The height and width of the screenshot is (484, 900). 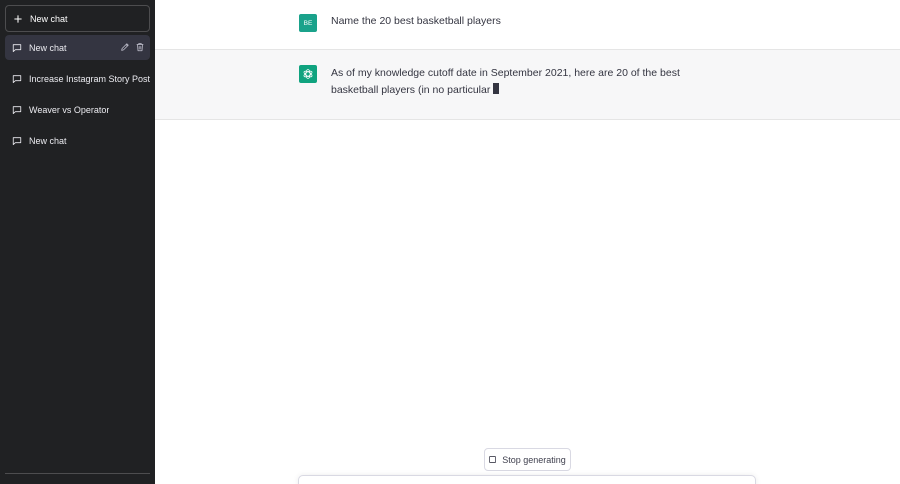 I want to click on sidebar-item-increase-instagram: Increase Instagram Story Post, so click(x=77, y=78).